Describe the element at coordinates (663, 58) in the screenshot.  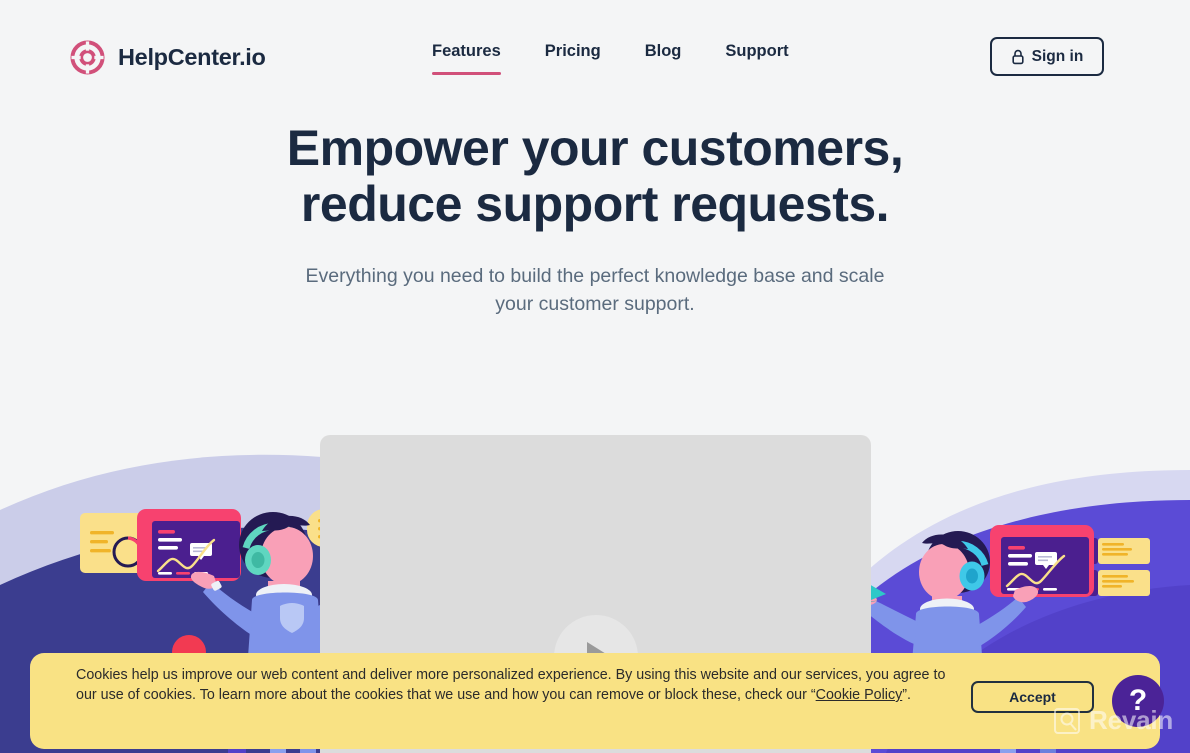
I see `nav-item-blog: Blog` at that location.